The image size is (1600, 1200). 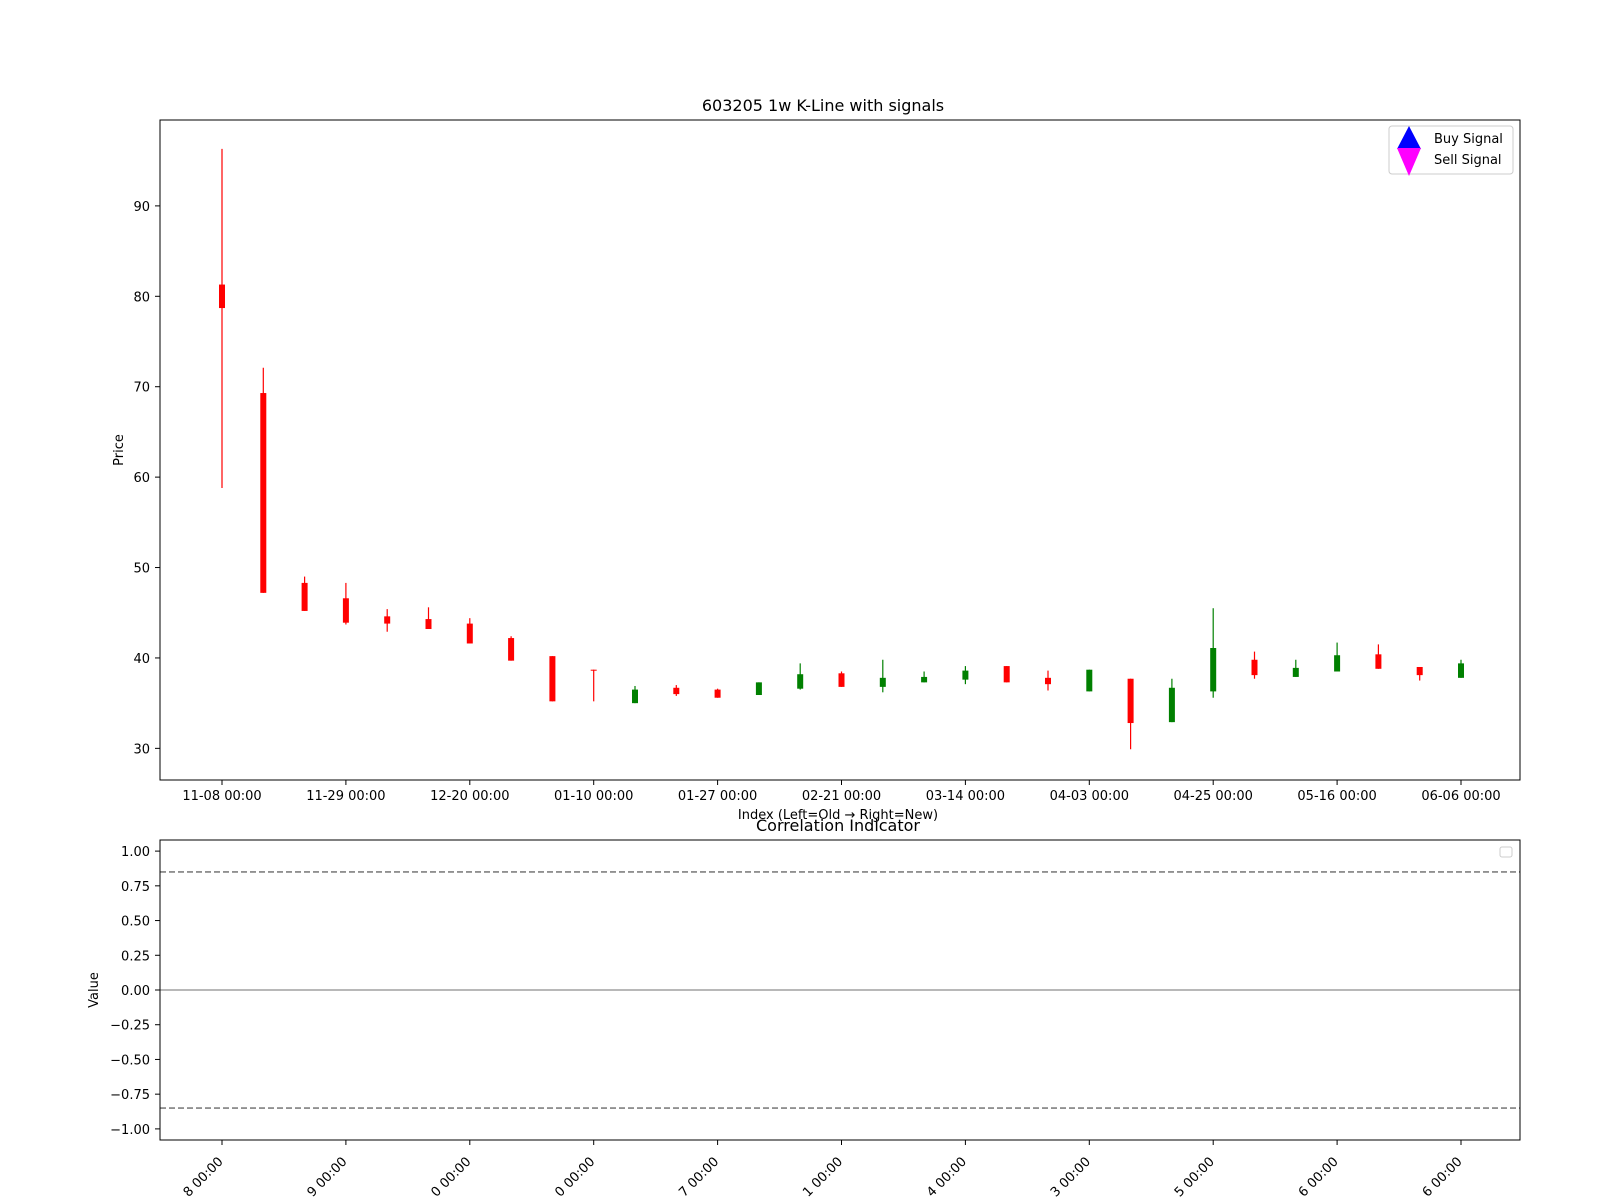 What do you see at coordinates (1468, 139) in the screenshot?
I see `legend-buy-label: Buy Signal` at bounding box center [1468, 139].